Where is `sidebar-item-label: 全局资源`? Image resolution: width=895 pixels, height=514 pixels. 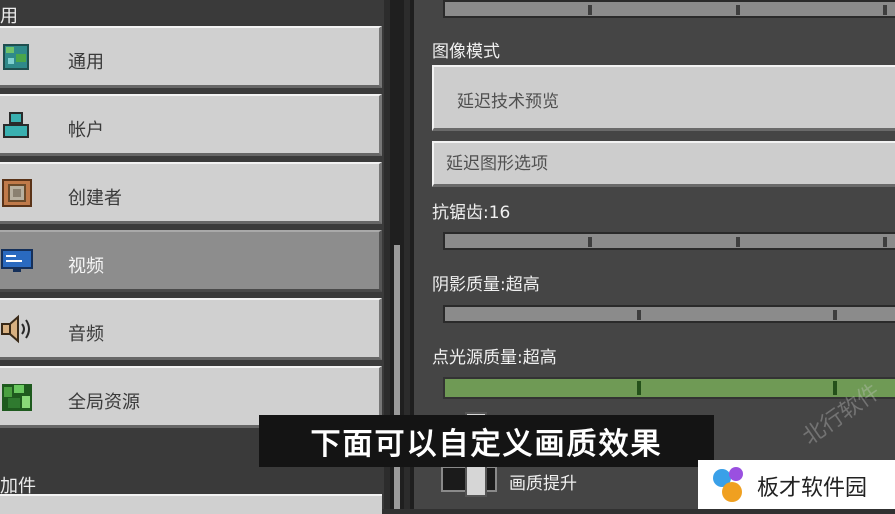
sidebar-item-label: 全局资源 is located at coordinates (104, 402).